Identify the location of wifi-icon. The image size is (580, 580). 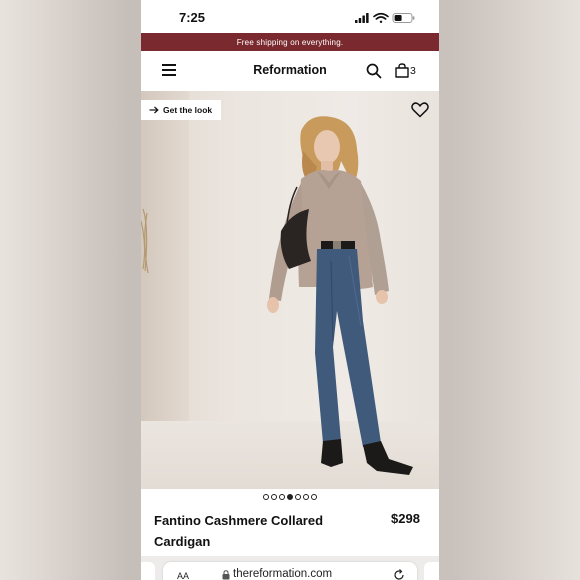
(381, 17).